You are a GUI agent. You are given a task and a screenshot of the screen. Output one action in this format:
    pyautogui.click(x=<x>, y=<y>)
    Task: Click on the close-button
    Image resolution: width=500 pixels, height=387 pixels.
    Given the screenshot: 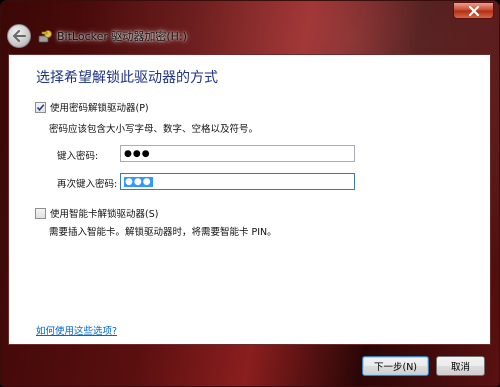 What is the action you would take?
    pyautogui.click(x=473, y=10)
    